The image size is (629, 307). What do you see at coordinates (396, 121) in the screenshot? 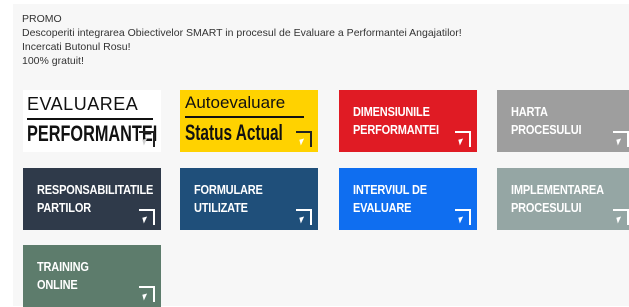
I see `tile-label: DIMENSIUNILE PERFORMANTEI` at bounding box center [396, 121].